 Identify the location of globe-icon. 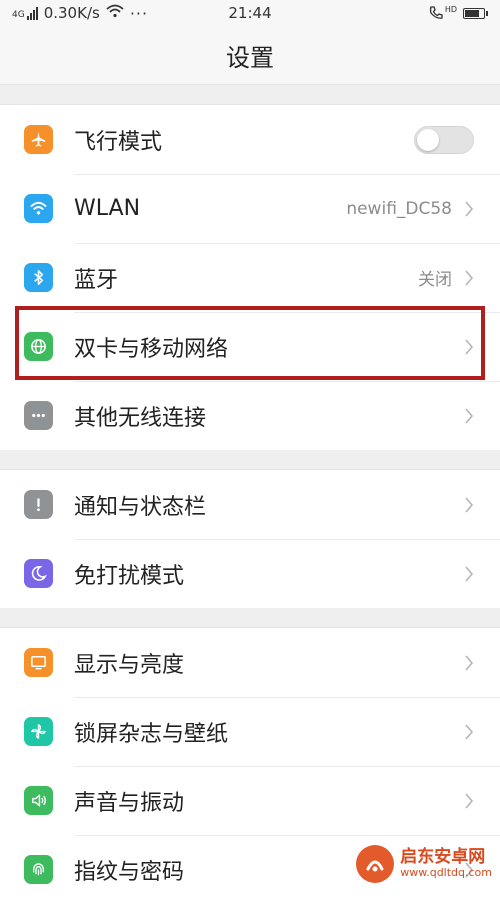
(38, 346).